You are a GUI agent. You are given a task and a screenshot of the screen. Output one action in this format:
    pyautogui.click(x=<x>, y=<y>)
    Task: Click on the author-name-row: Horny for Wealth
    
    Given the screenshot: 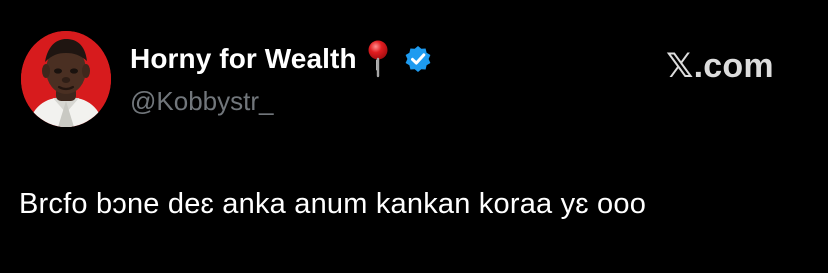 What is the action you would take?
    pyautogui.click(x=281, y=59)
    